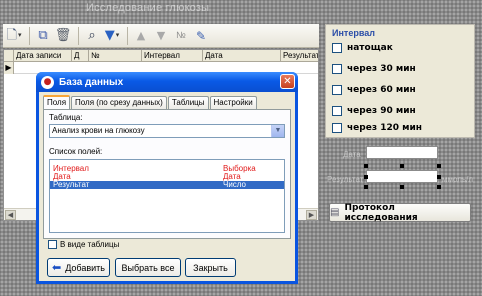  Describe the element at coordinates (80, 56) in the screenshot. I see `column-header: Д` at that location.